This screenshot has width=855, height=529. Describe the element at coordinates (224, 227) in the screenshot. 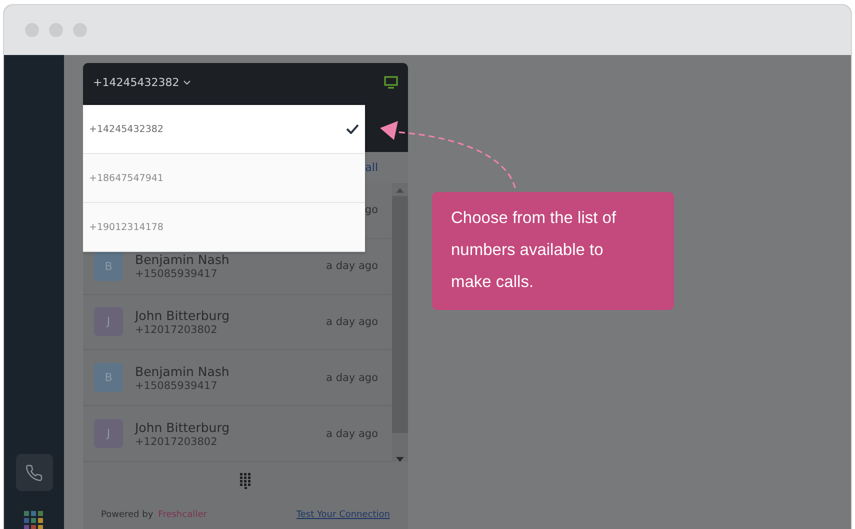

I see `number-option: +19012314178` at that location.